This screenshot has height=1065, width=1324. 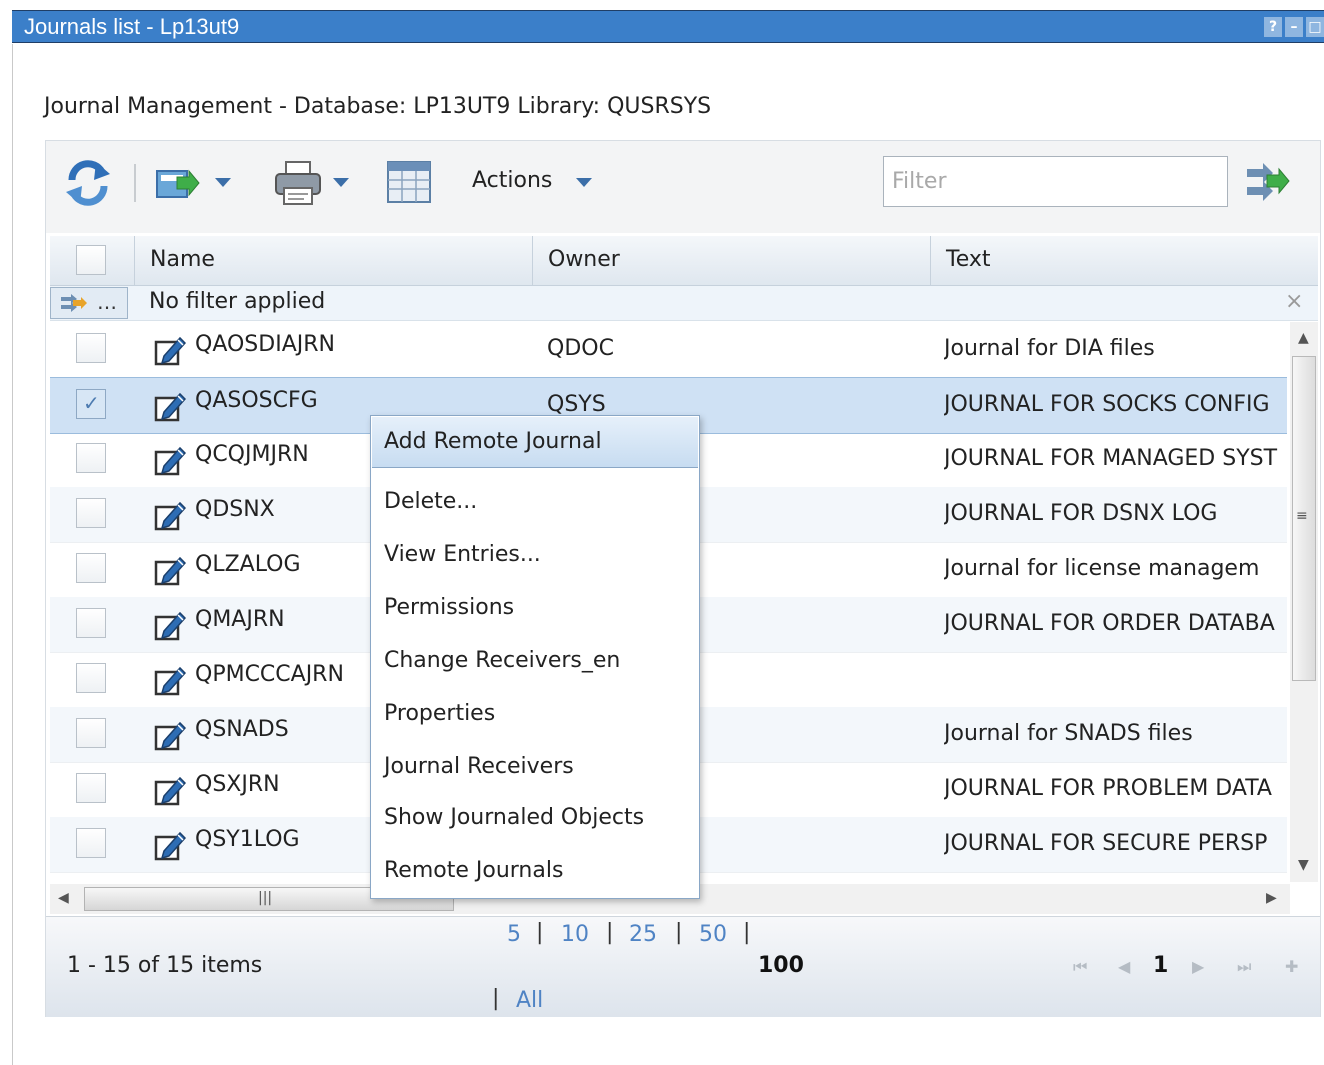 What do you see at coordinates (1106, 843) in the screenshot?
I see `journal-text: JOURNAL FOR SECURE PERSP` at bounding box center [1106, 843].